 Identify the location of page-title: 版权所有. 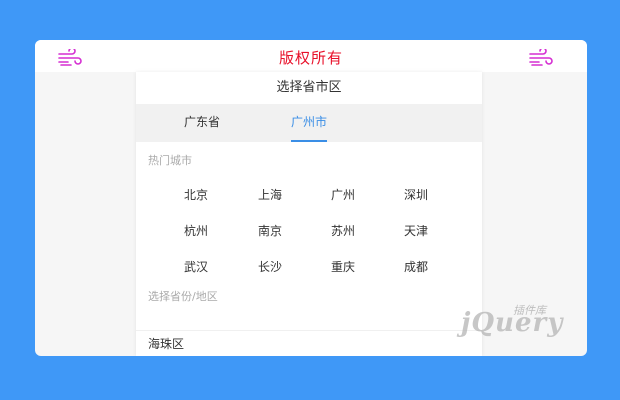
(310, 58).